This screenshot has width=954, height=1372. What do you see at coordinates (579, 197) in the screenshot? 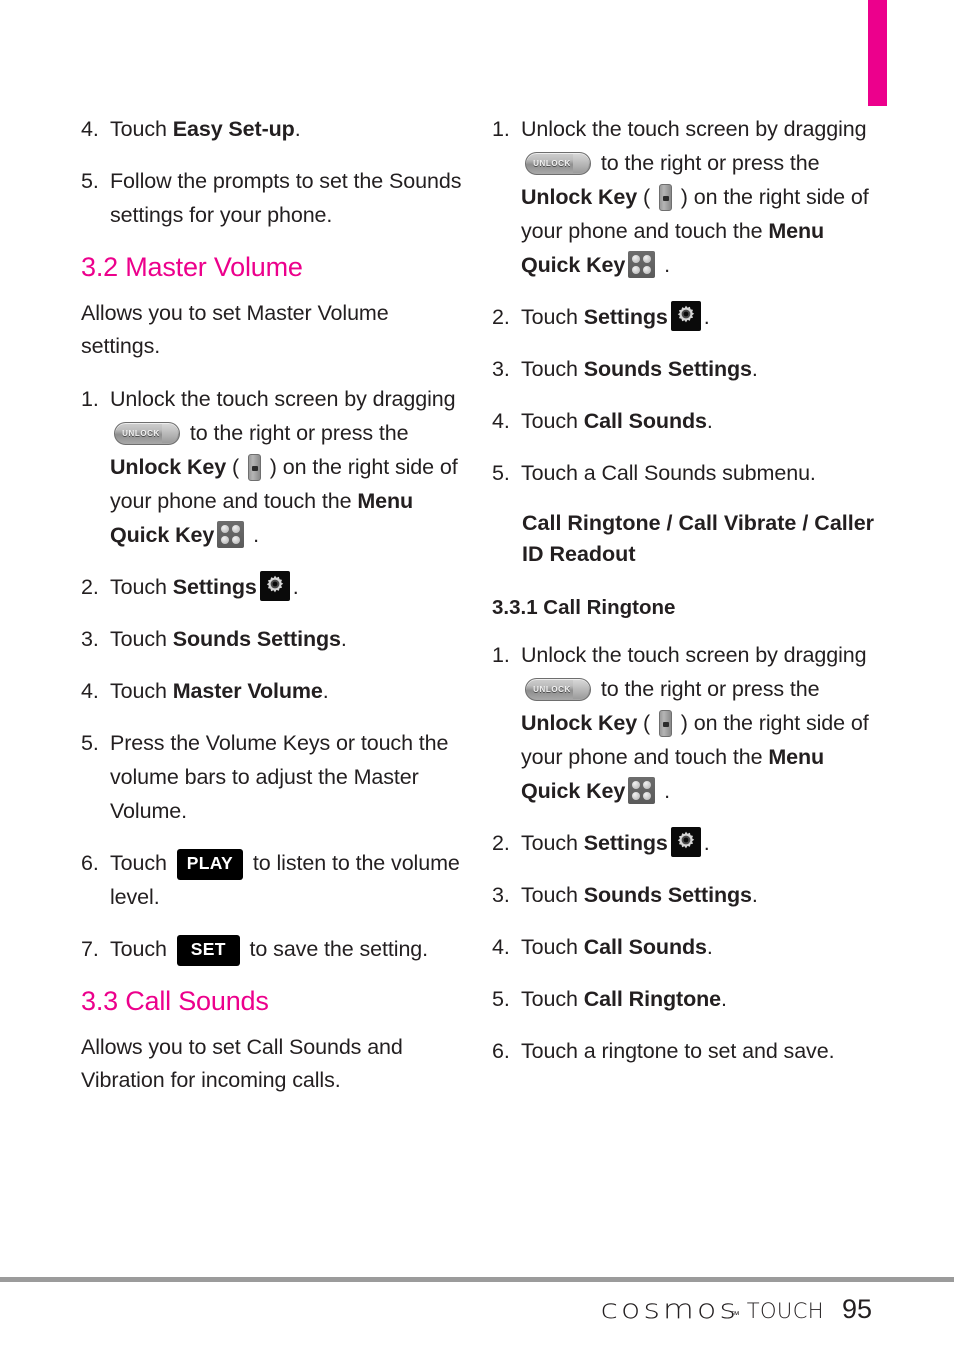
I see `unlock-key-bold: Unlock Key` at bounding box center [579, 197].